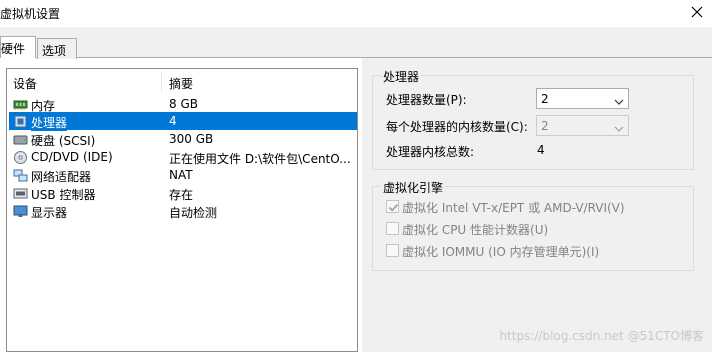 This screenshot has width=712, height=352. What do you see at coordinates (20, 104) in the screenshot?
I see `memory-icon` at bounding box center [20, 104].